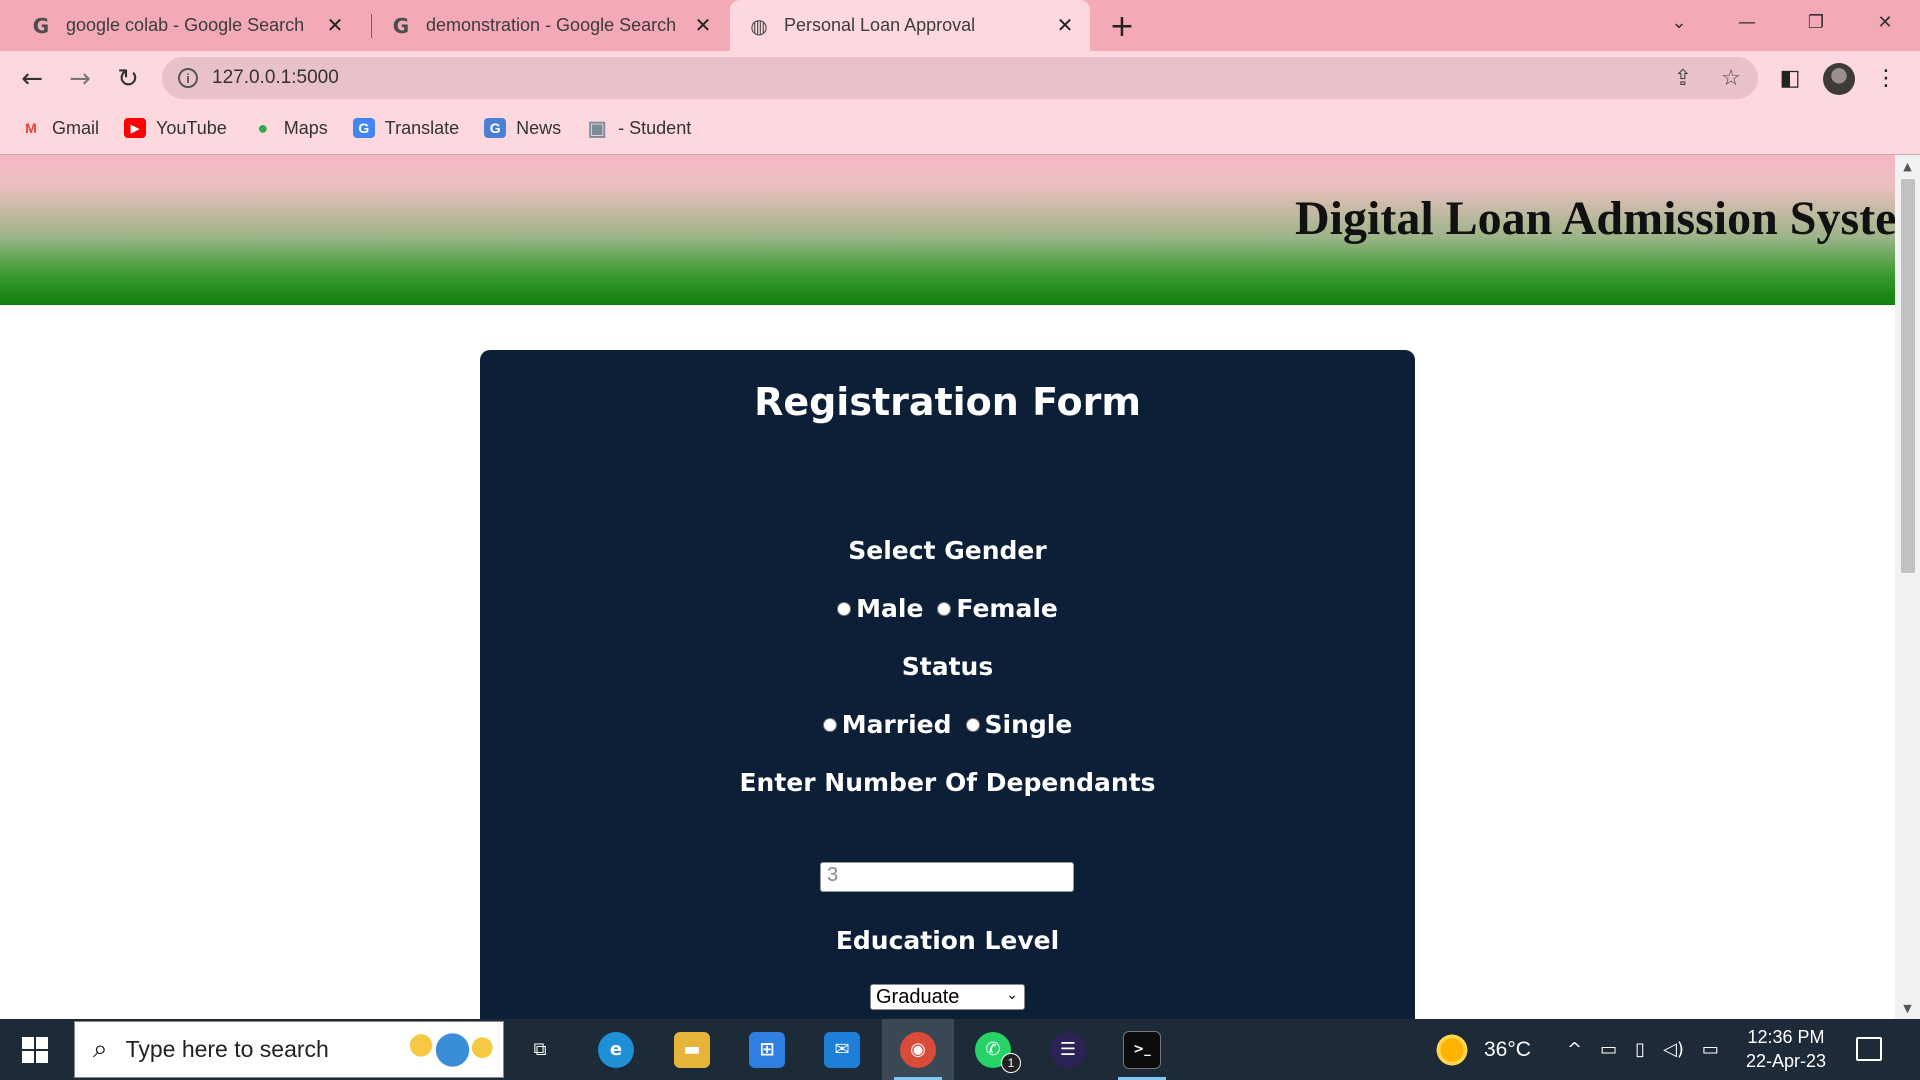 The height and width of the screenshot is (1080, 1920). I want to click on bookmark-maps: ● Maps, so click(290, 128).